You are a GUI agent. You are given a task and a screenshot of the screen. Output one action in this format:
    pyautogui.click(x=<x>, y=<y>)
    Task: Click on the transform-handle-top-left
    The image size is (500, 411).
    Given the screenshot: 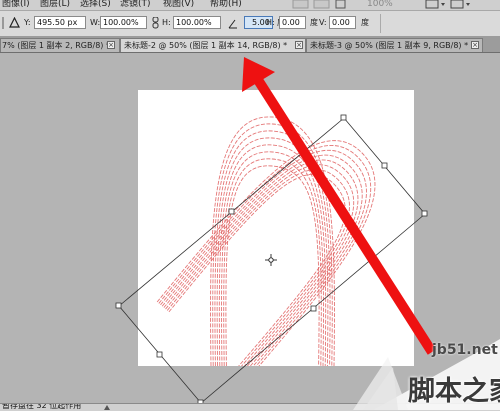 What is the action you would take?
    pyautogui.click(x=231, y=211)
    